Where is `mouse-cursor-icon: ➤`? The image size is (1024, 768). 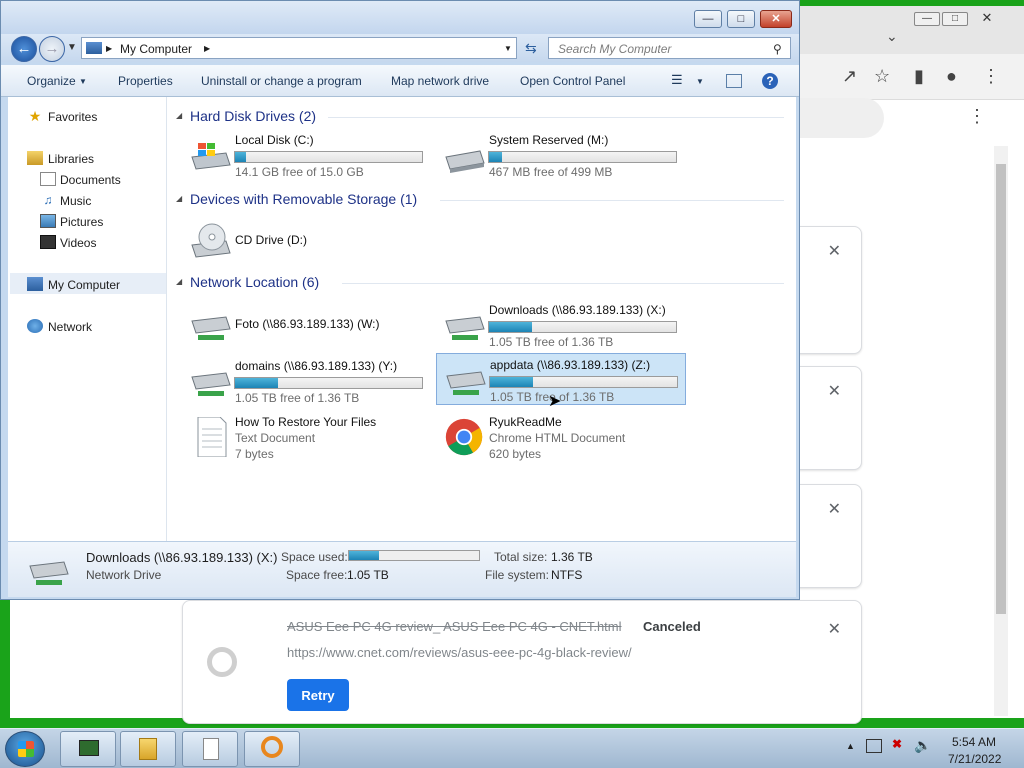
mouse-cursor-icon: ➤ is located at coordinates (555, 401).